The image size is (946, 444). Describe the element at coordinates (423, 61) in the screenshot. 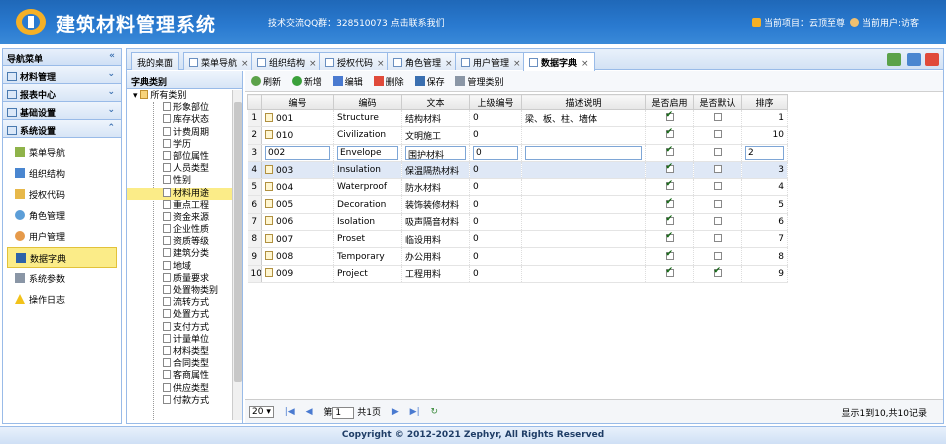

I see `tab-role: 角色管理 ×` at that location.